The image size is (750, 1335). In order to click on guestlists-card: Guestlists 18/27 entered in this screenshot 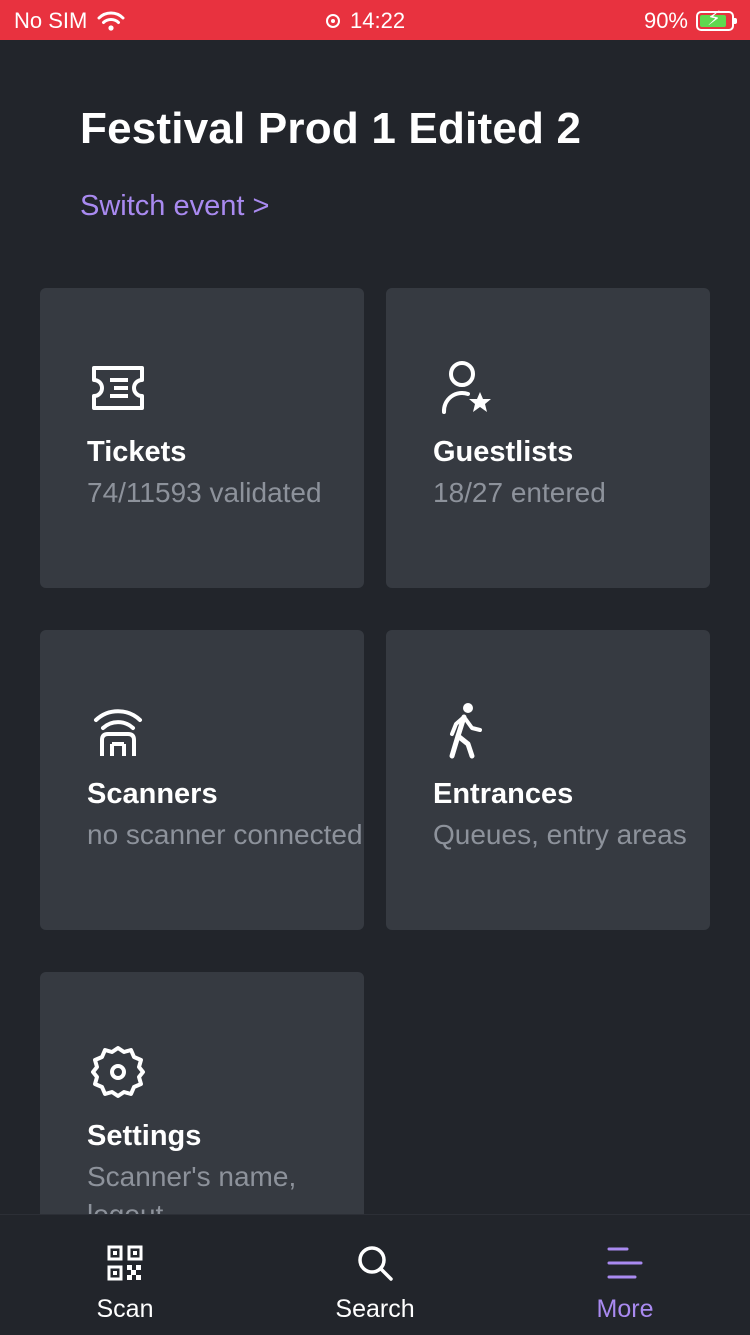, I will do `click(548, 438)`.